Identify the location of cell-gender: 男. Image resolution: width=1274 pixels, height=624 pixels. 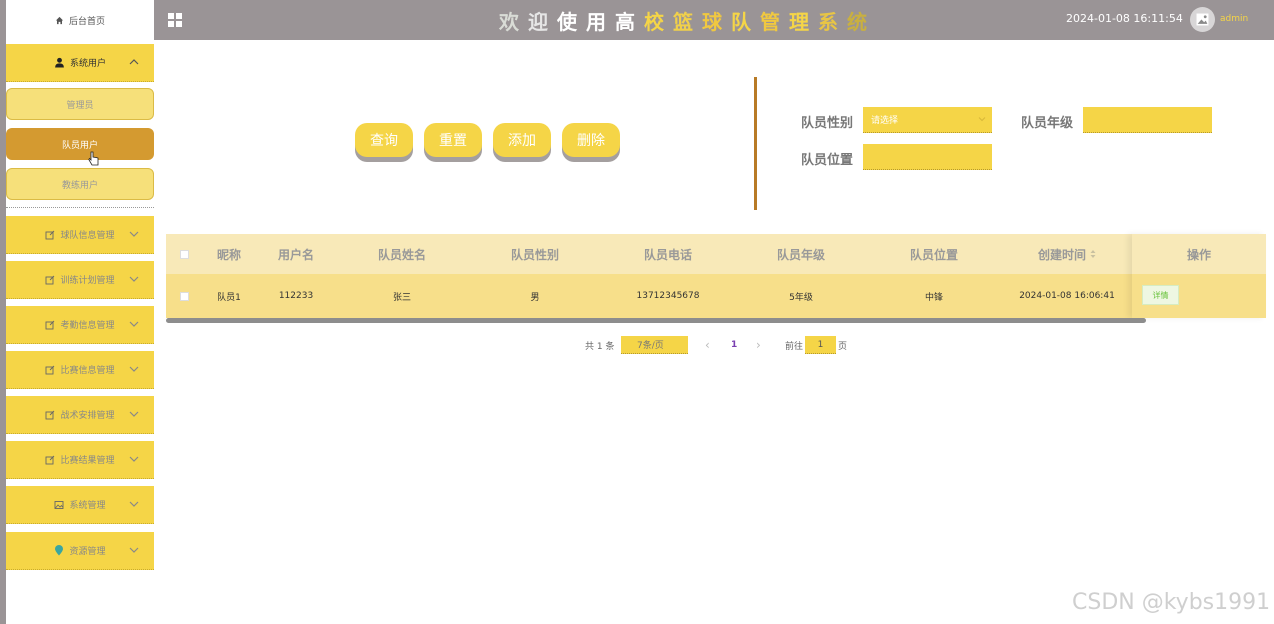
(535, 297).